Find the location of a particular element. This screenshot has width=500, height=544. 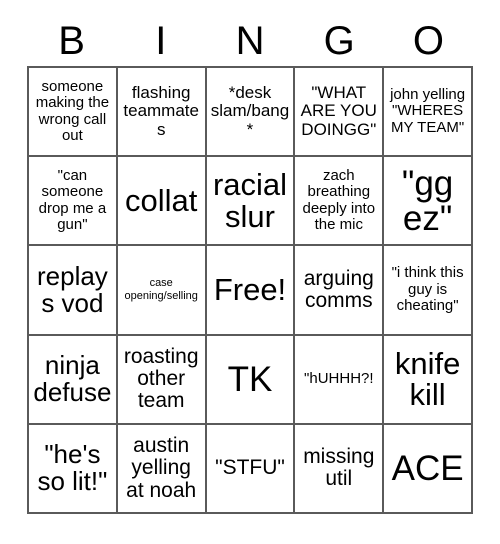

bingo-header-letter-n: N is located at coordinates (250, 41).